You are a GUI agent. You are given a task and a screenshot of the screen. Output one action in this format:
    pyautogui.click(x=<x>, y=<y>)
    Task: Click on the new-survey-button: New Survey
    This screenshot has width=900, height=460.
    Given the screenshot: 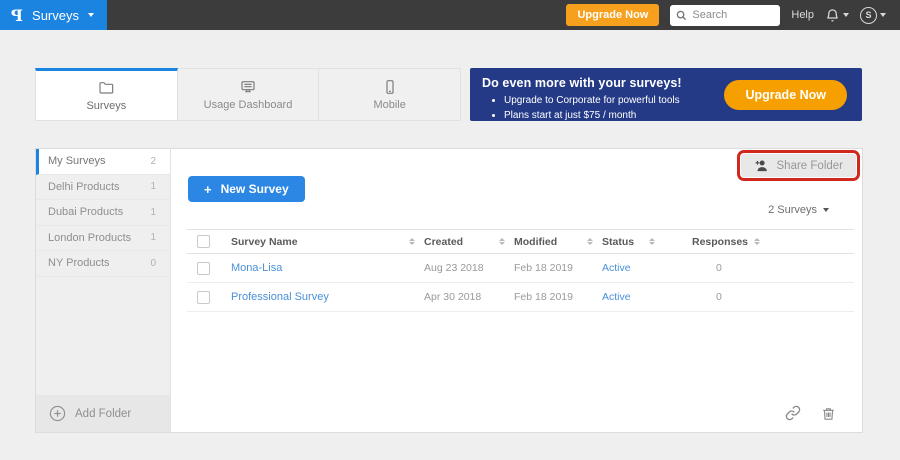 What is the action you would take?
    pyautogui.click(x=246, y=189)
    